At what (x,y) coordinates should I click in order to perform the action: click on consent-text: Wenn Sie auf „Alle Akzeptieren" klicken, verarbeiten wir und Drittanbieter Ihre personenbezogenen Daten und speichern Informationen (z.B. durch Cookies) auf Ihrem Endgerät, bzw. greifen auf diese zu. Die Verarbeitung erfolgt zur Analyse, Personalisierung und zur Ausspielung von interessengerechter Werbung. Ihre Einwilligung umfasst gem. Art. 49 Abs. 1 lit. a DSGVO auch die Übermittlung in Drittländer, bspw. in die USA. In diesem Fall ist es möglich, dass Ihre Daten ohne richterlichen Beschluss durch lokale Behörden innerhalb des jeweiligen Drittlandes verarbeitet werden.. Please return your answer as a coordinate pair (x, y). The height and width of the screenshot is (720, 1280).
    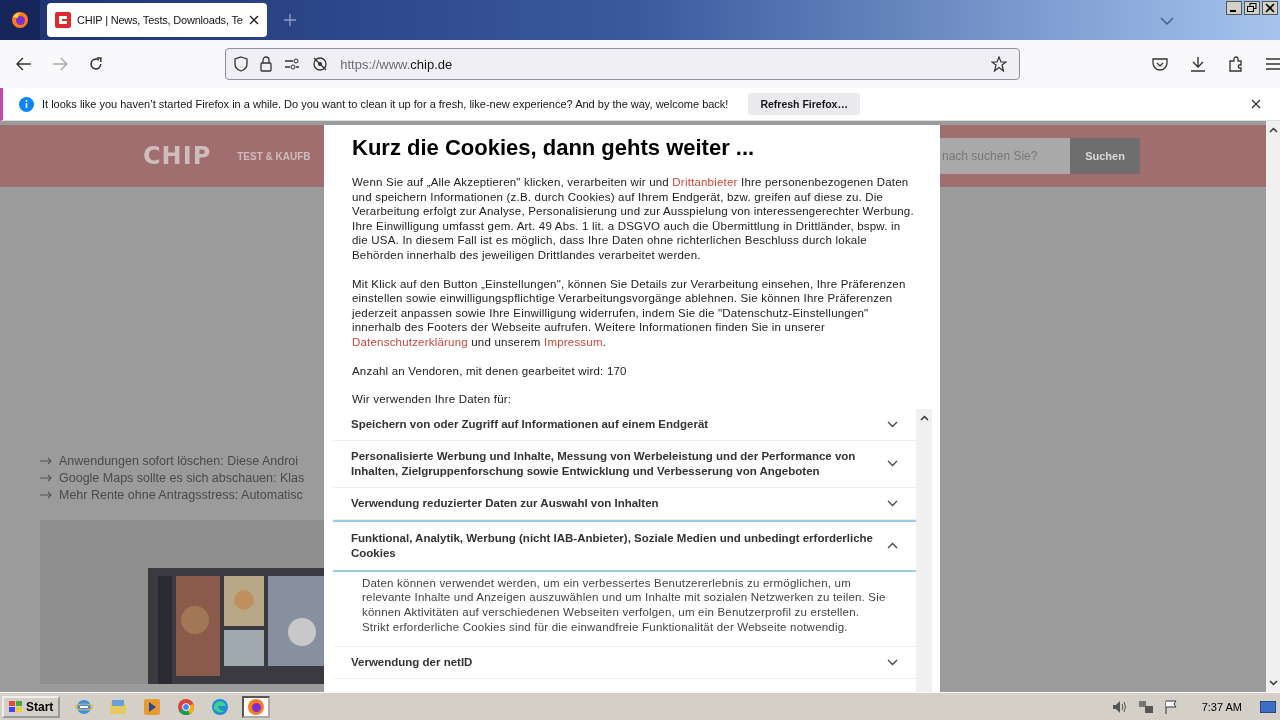
    Looking at the image, I should click on (633, 219).